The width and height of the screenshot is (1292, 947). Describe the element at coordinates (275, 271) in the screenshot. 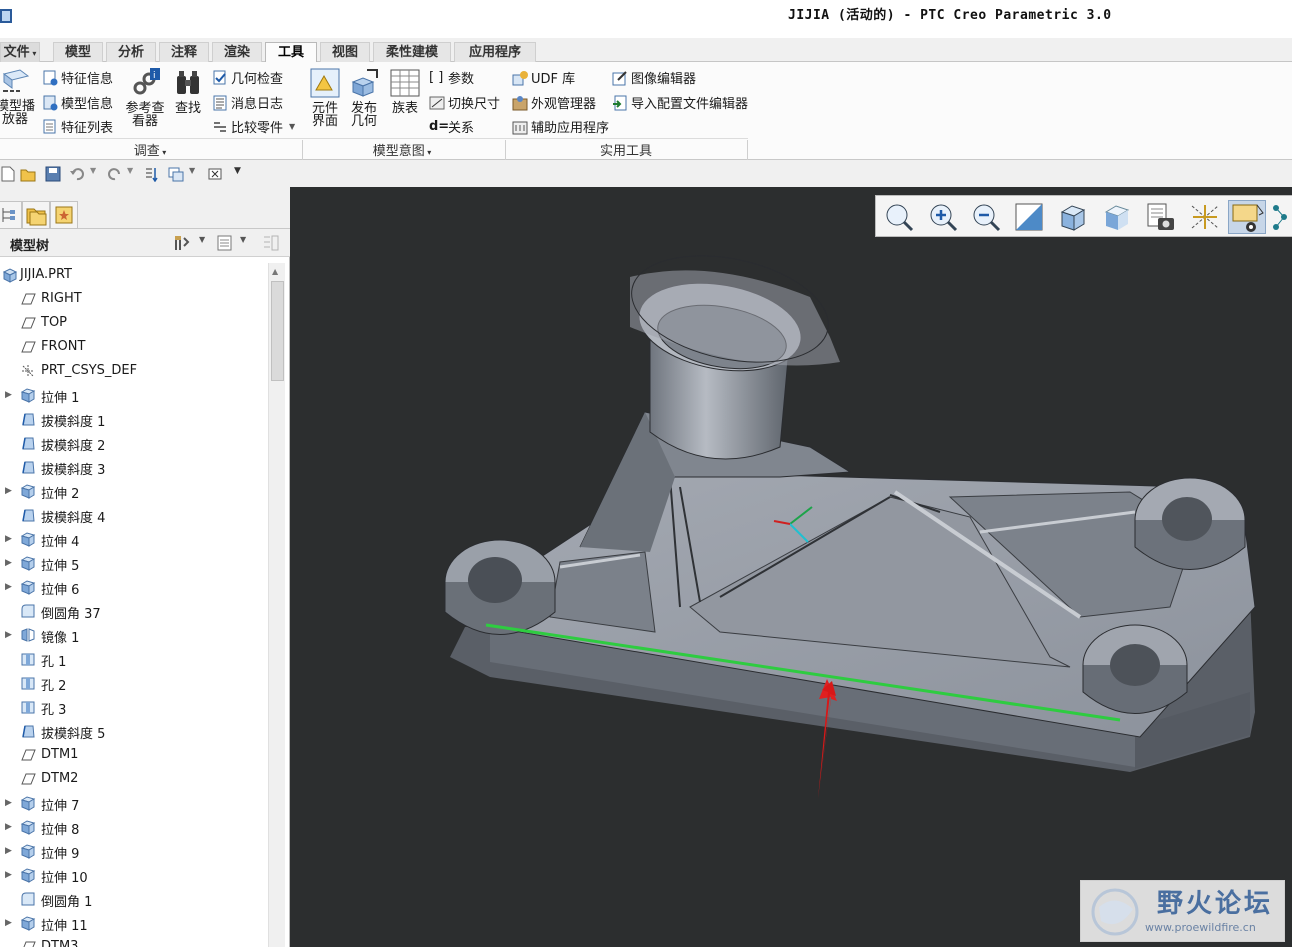

I see `scroll-up-icon: ▲` at that location.